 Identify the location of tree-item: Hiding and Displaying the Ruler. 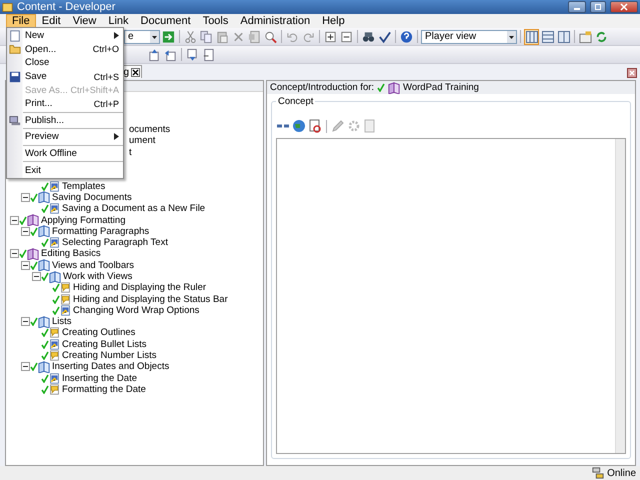
(139, 288).